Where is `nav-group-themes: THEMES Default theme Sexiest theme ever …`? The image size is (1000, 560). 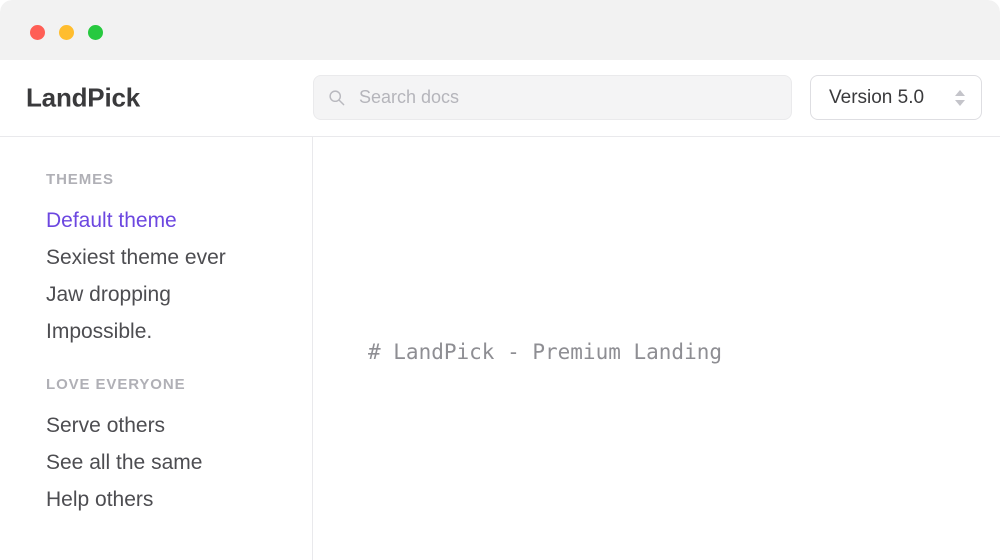
nav-group-themes: THEMES Default theme Sexiest theme ever … is located at coordinates (179, 260).